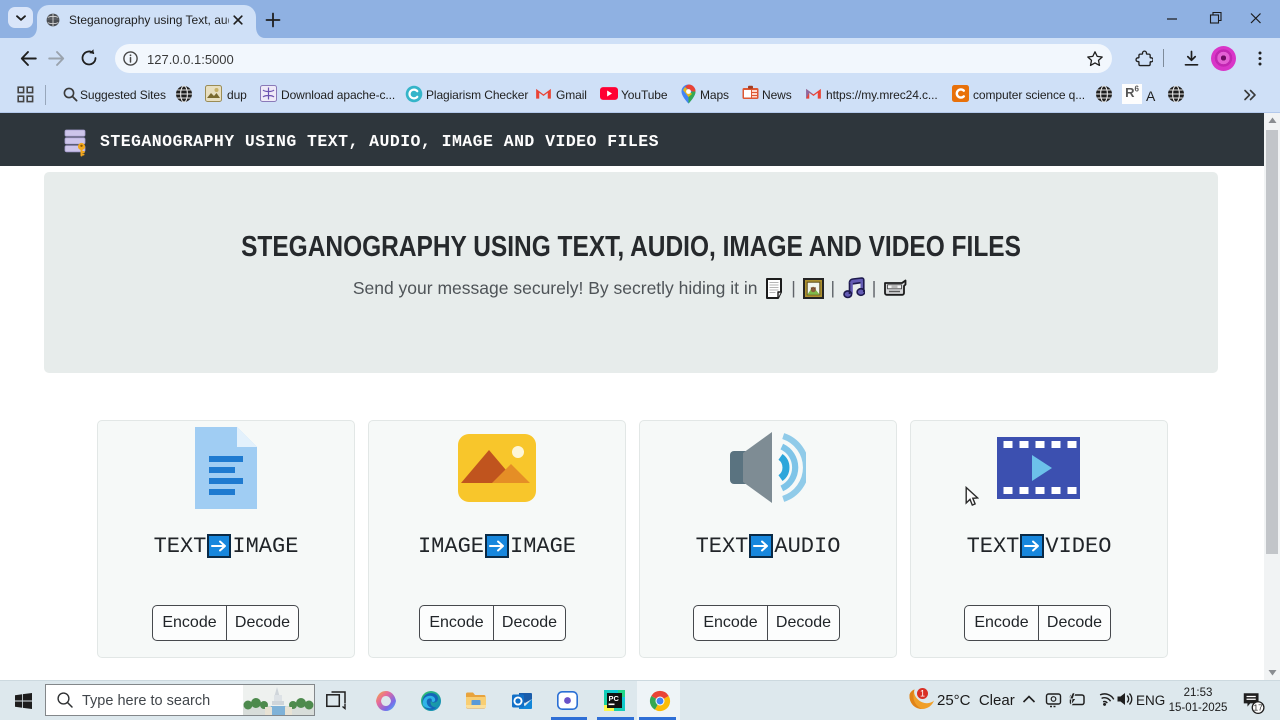 This screenshot has height=720, width=1280. What do you see at coordinates (1258, 707) in the screenshot?
I see `svg-text: 17` at bounding box center [1258, 707].